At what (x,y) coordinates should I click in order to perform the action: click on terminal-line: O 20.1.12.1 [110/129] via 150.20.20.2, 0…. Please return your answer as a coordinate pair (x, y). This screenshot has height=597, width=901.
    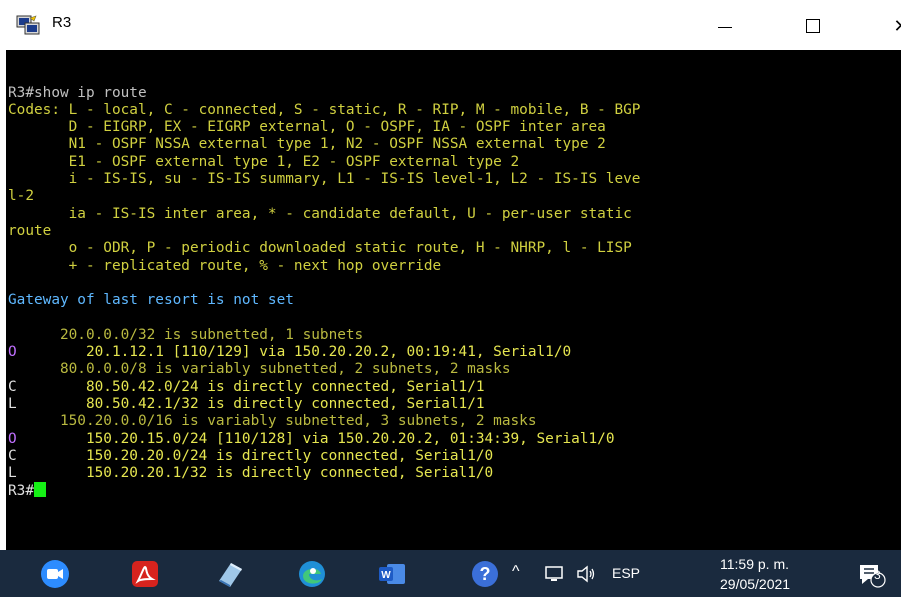
    Looking at the image, I should click on (453, 352).